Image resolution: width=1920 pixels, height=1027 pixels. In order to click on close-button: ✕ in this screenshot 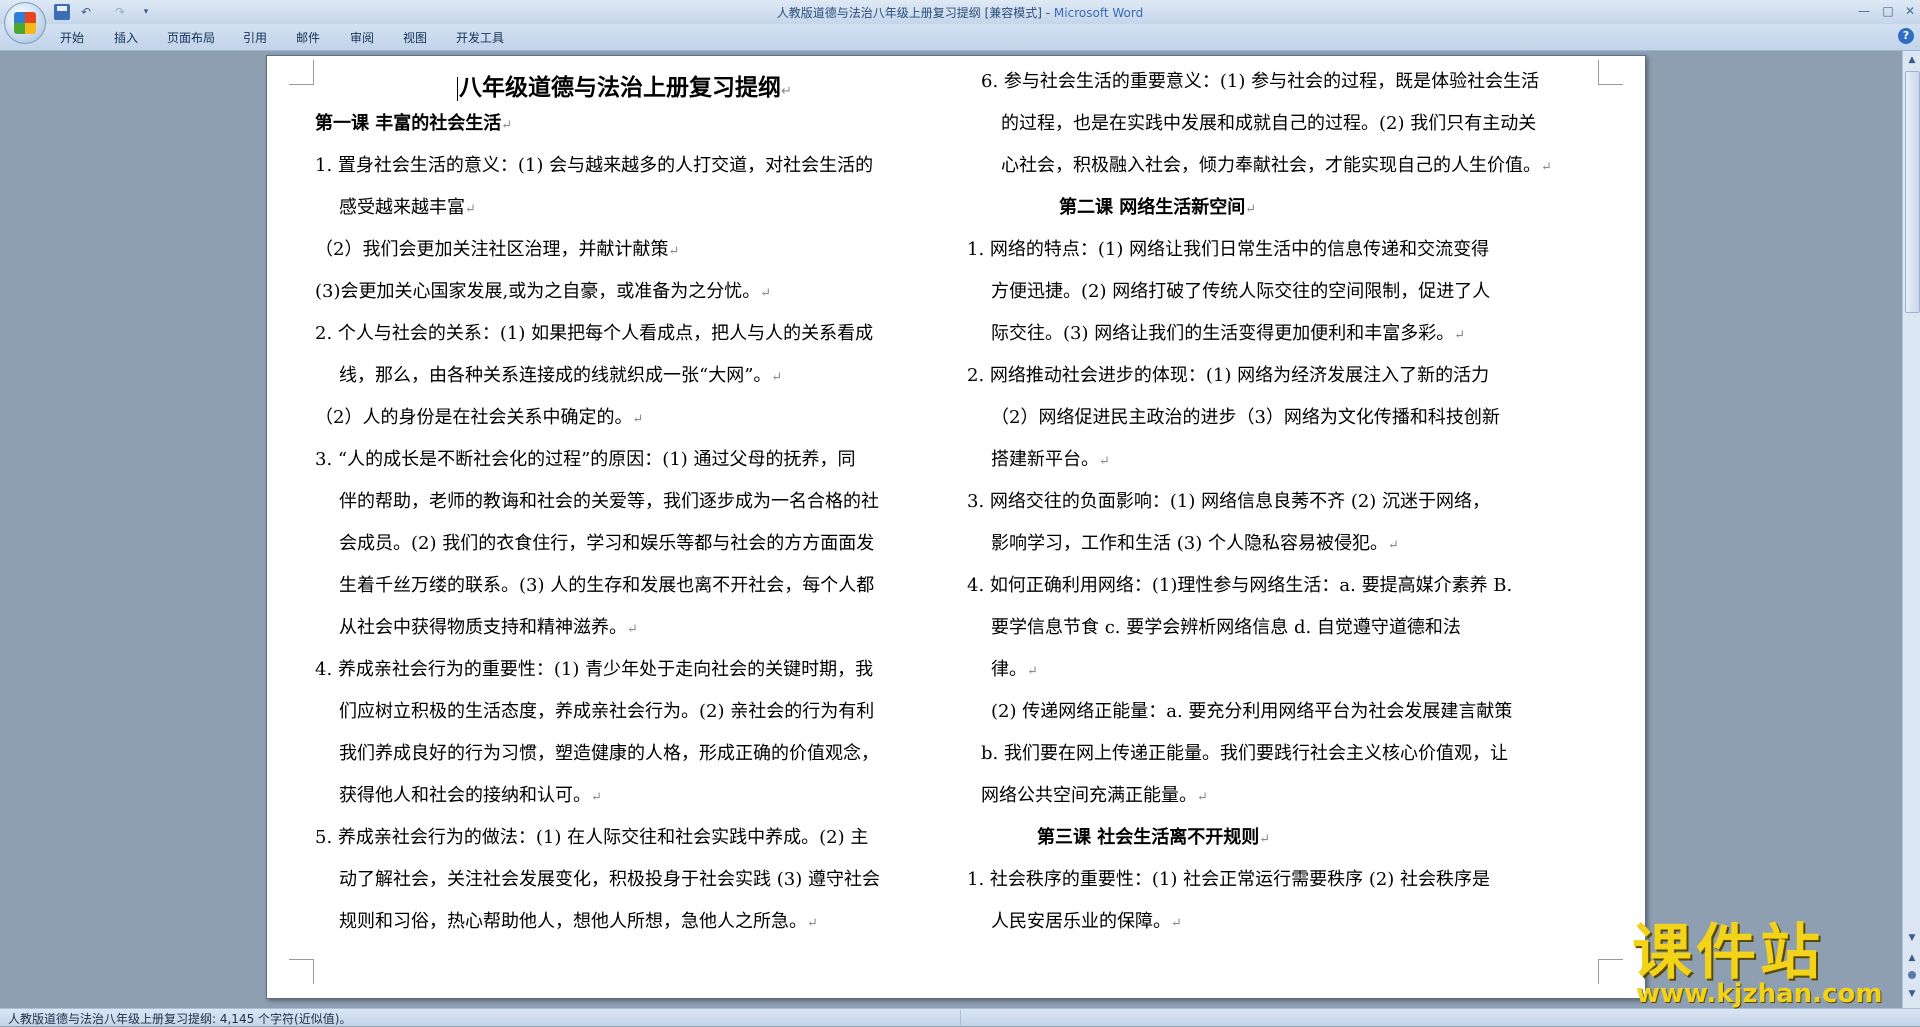, I will do `click(1909, 11)`.